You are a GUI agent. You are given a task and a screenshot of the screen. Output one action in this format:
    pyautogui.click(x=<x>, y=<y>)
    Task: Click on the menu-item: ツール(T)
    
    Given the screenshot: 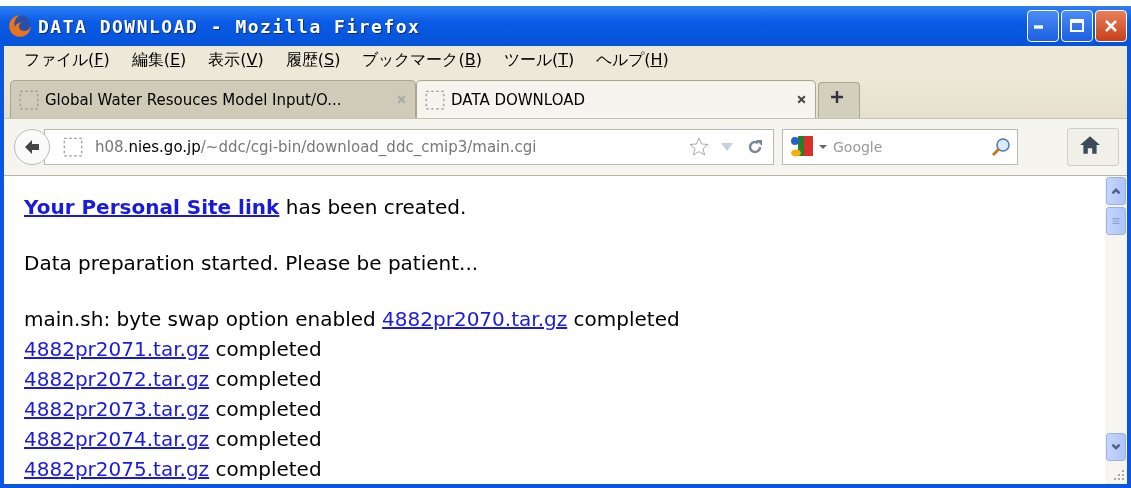 What is the action you would take?
    pyautogui.click(x=539, y=60)
    